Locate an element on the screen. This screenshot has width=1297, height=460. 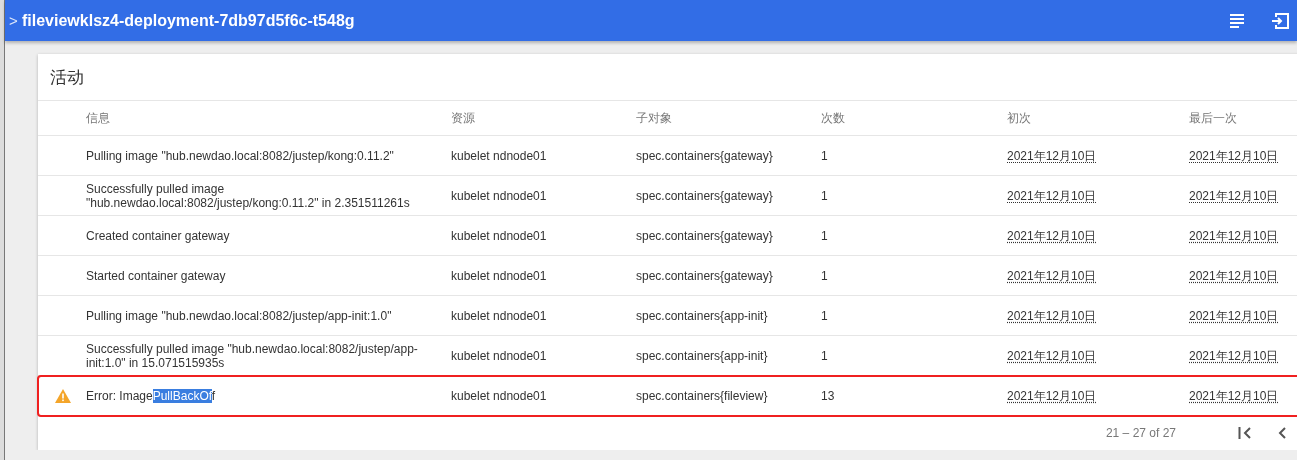
table-cell-text: Pulling image "hub.newdao.local:8082/justep/app-init:1.0" is located at coordinates (239, 315).